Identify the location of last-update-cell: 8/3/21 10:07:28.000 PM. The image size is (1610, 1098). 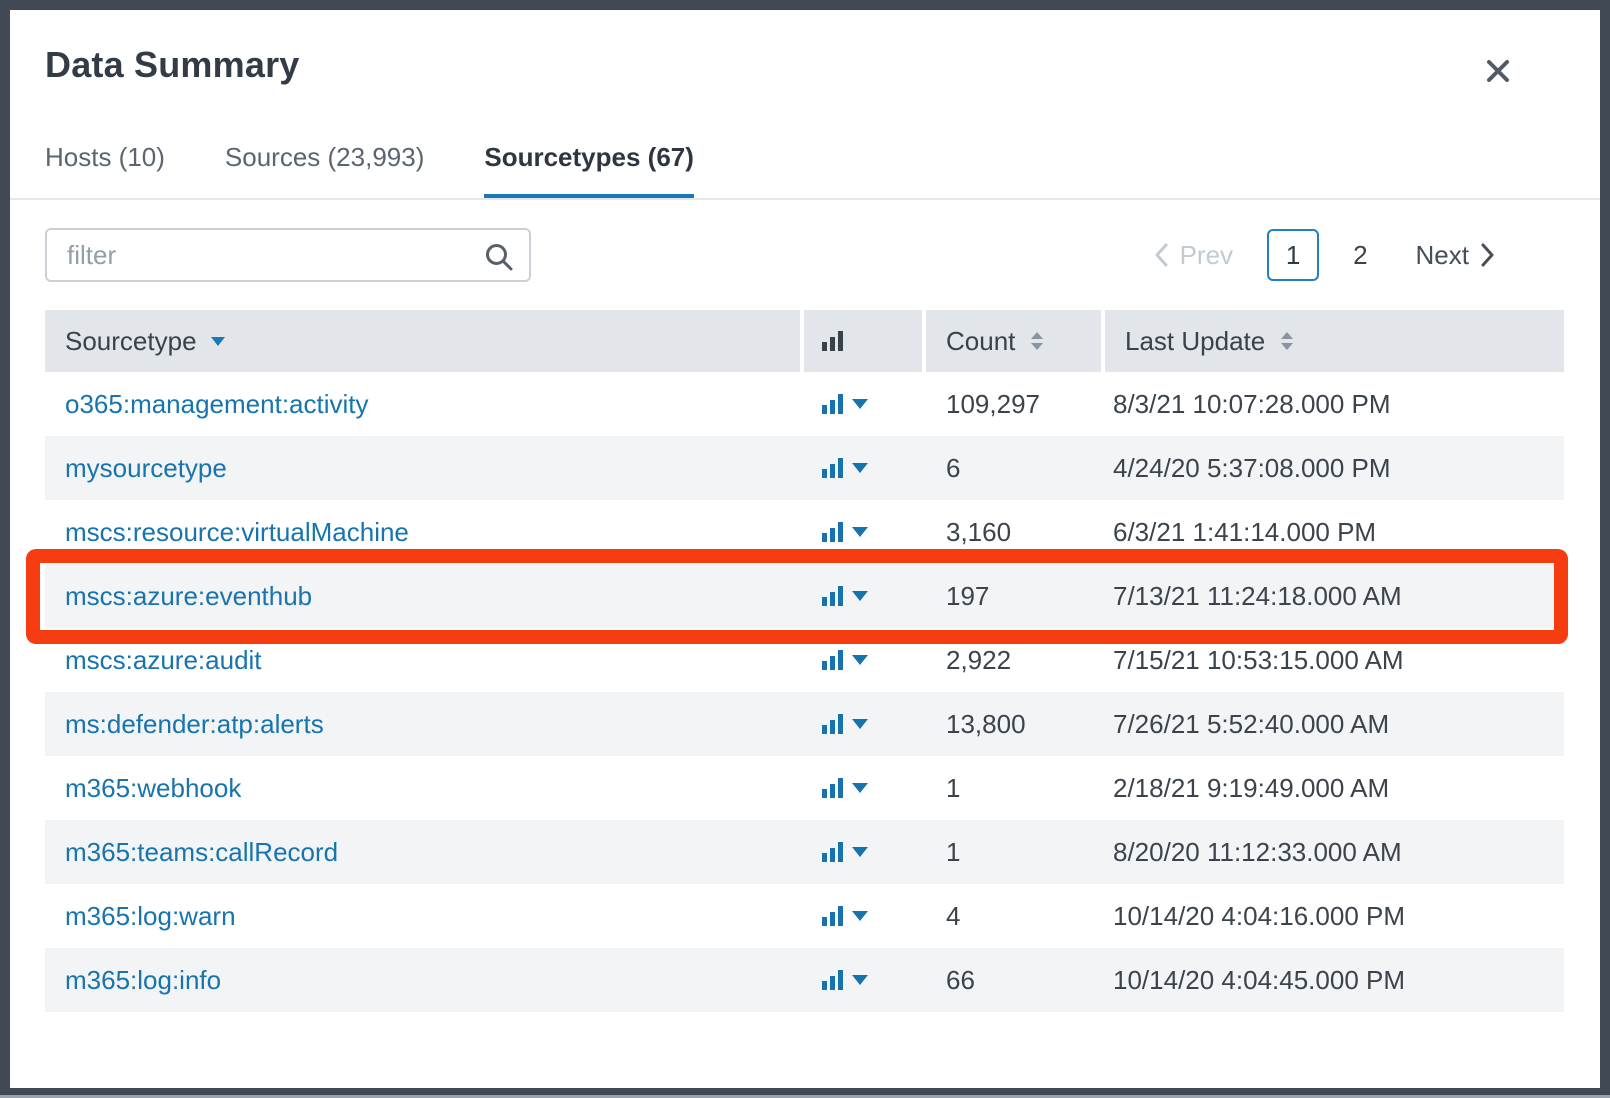
(1252, 403).